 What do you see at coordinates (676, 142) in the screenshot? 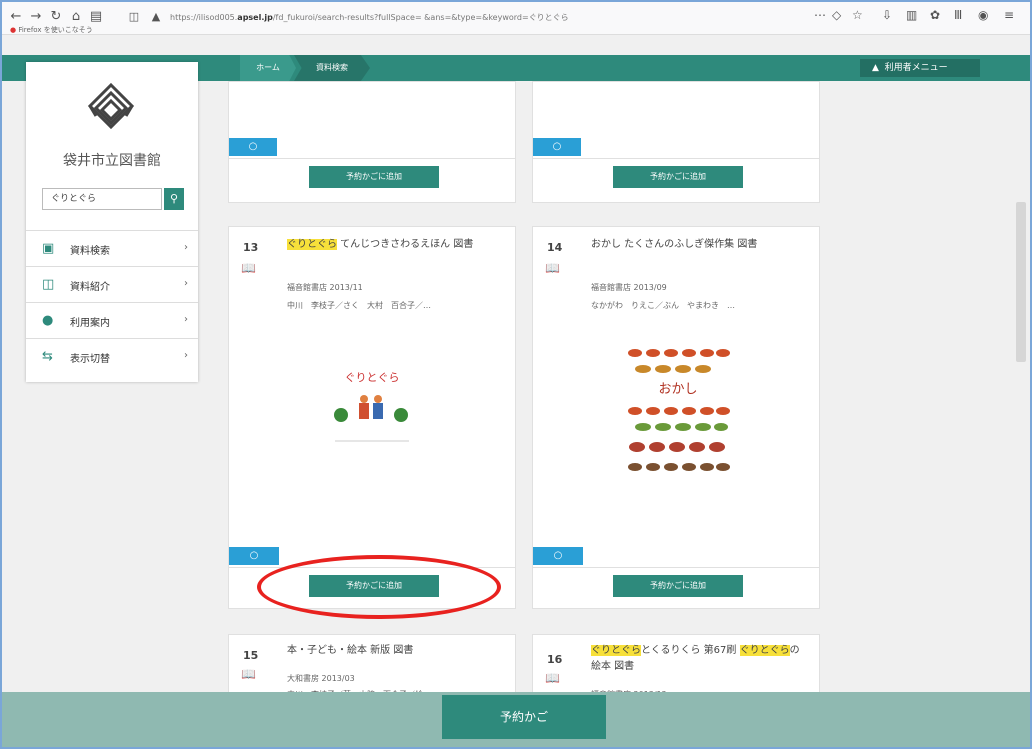
I see `result-card-prev-right: ○ 予約かごに追加` at bounding box center [676, 142].